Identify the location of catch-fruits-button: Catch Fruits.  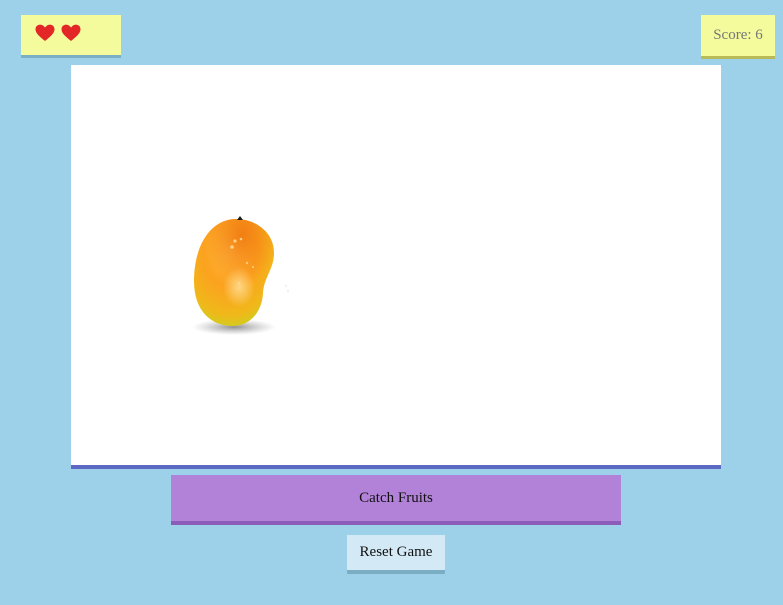
(396, 500).